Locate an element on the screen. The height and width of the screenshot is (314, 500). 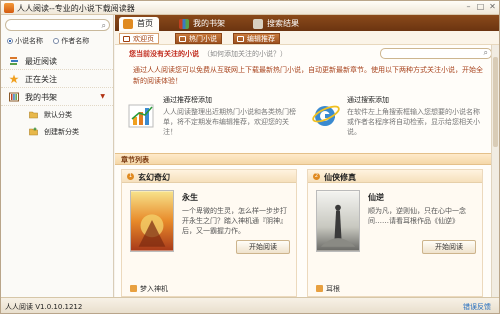
book-title: 永生 is located at coordinates (190, 197).